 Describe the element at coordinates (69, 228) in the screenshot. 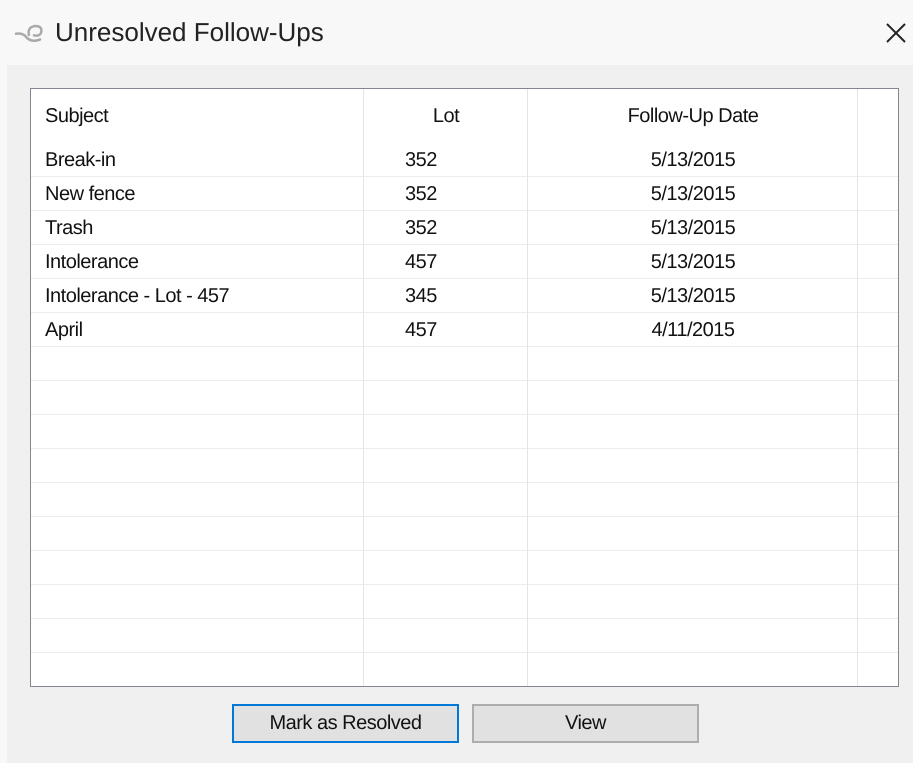

I see `table-cell-text: Trash` at that location.